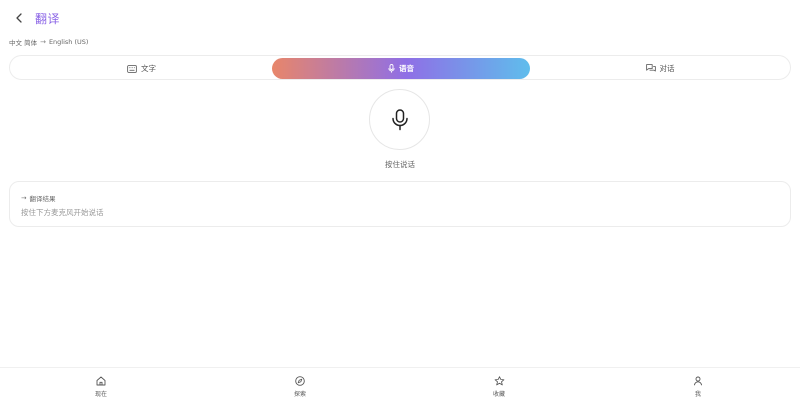 This screenshot has height=405, width=800. I want to click on tab-dialog: 对话, so click(660, 68).